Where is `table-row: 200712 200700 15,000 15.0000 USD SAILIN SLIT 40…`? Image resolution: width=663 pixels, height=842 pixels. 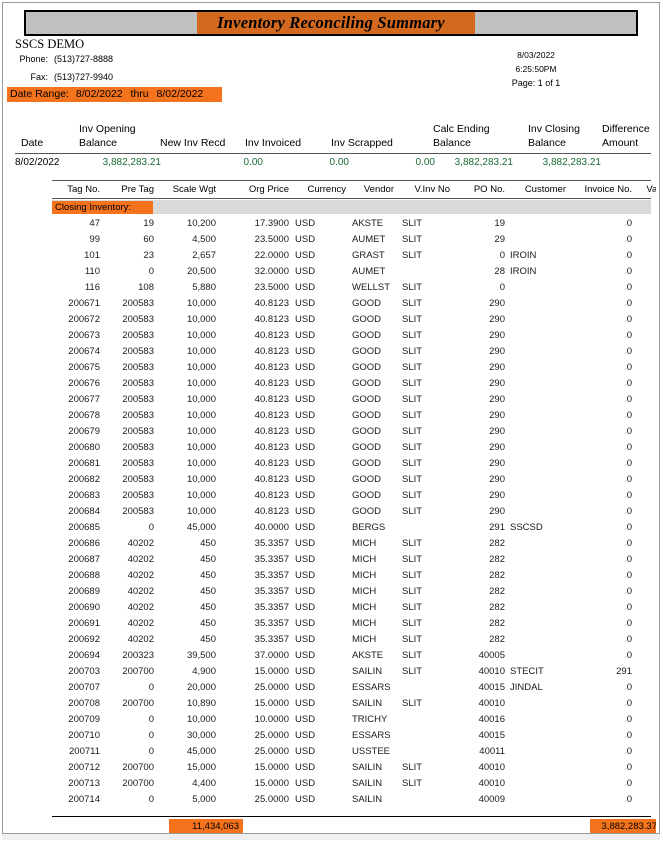 table-row: 200712 200700 15,000 15.0000 USD SAILIN SLIT 40… is located at coordinates (351, 768).